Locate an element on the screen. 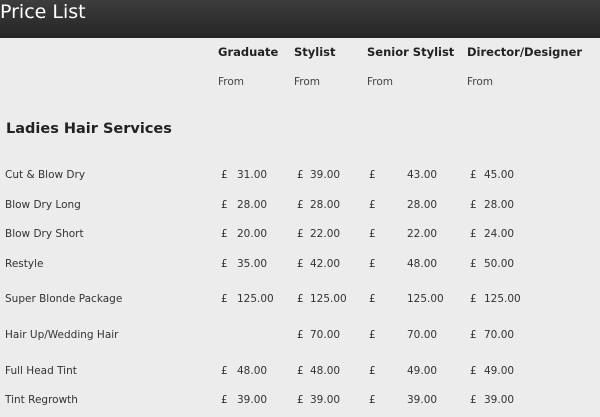  column-header-director-designer: Director/Designer is located at coordinates (525, 52).